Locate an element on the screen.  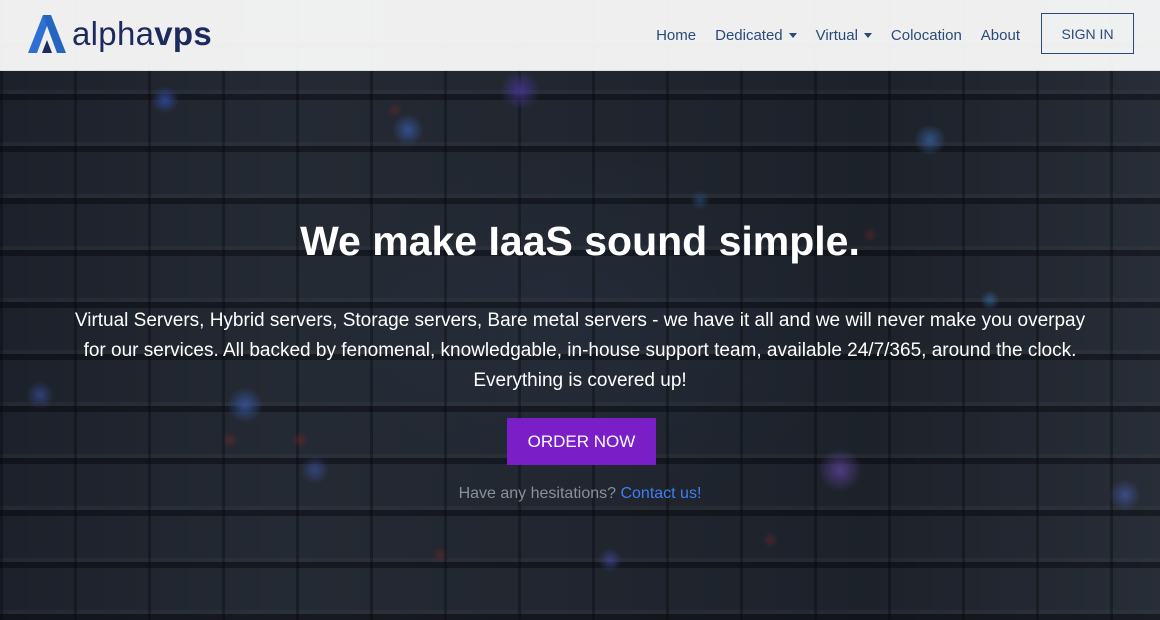
nav-item-home: Home is located at coordinates (676, 35).